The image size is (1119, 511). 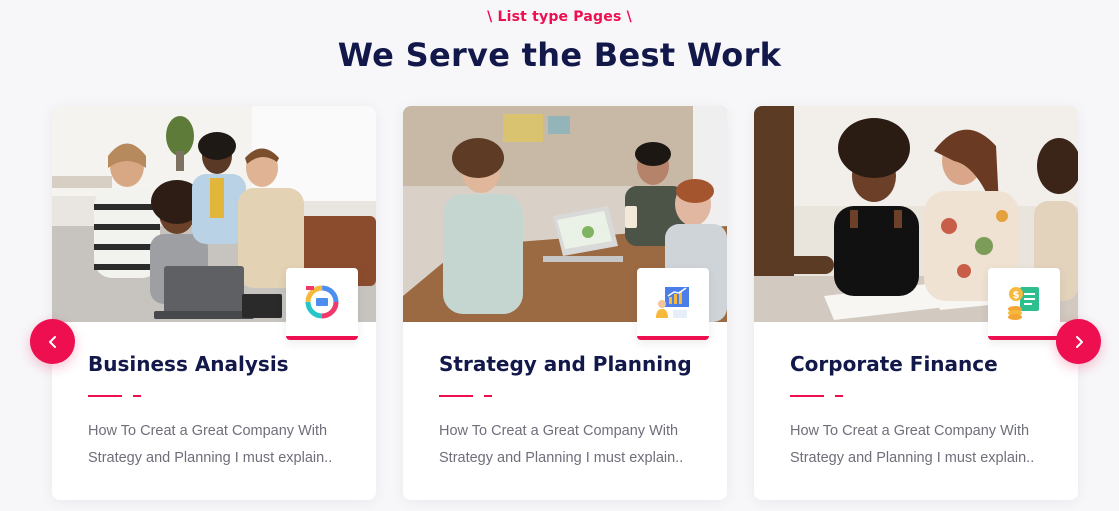 What do you see at coordinates (322, 304) in the screenshot?
I see `analysis-cycle-icon` at bounding box center [322, 304].